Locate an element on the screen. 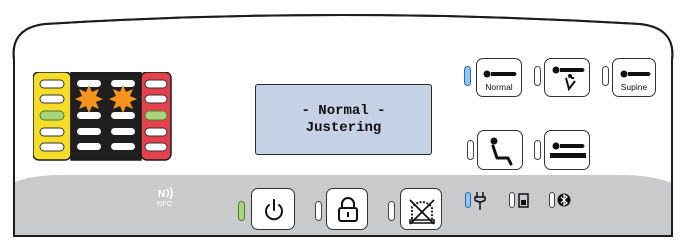 The image size is (684, 245). nfc-icon: N is located at coordinates (165, 193).